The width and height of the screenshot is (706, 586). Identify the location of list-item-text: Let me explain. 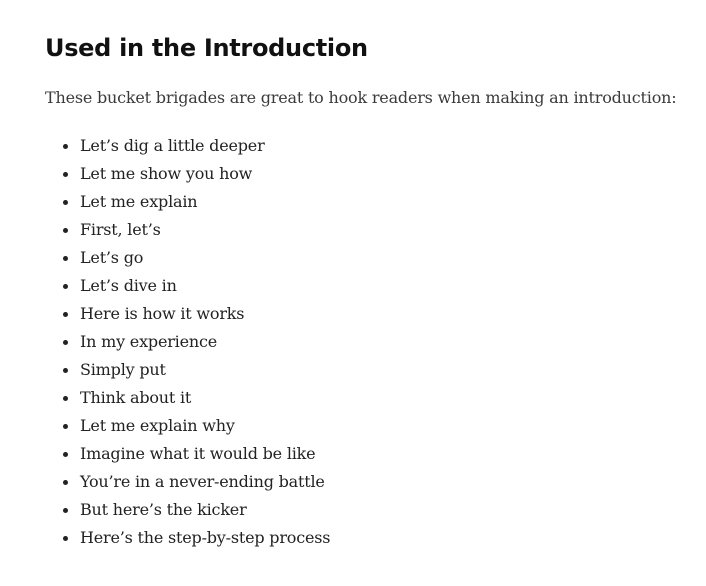
(139, 201).